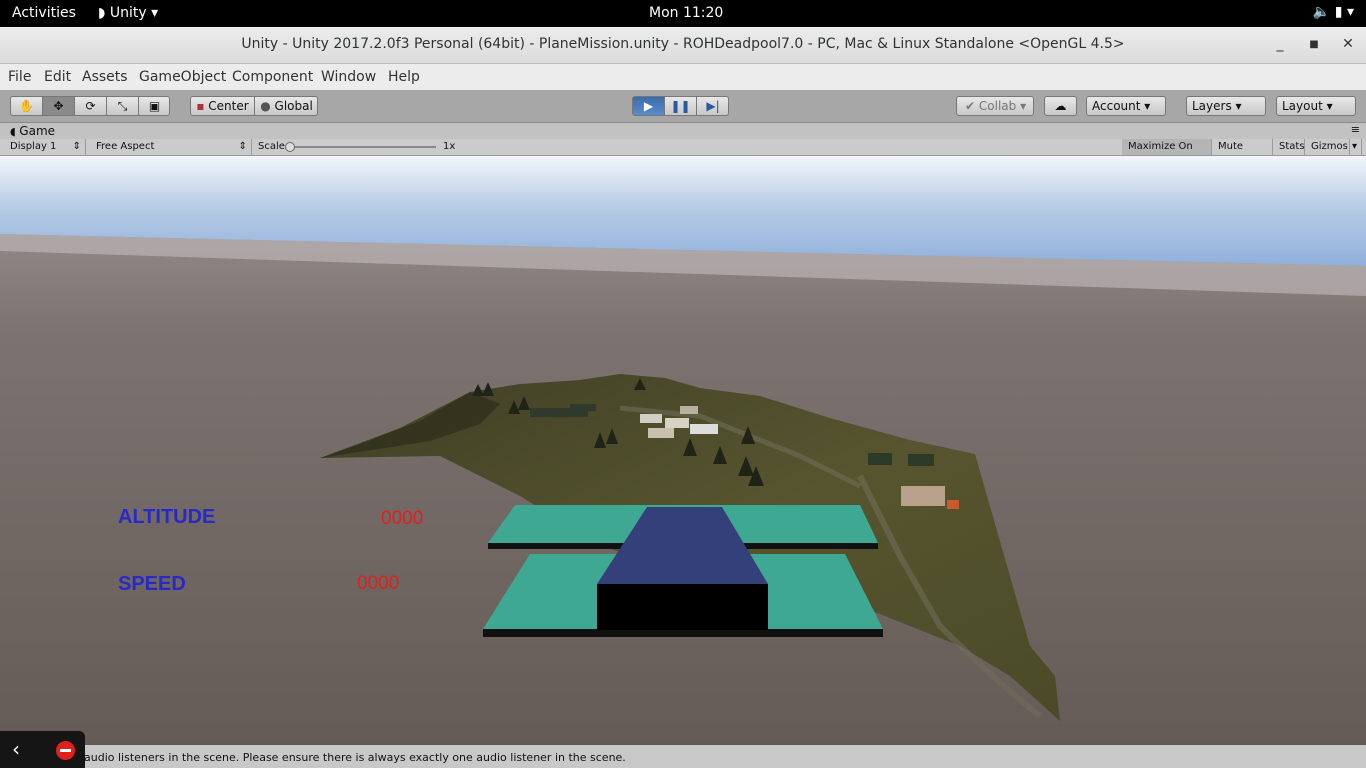 This screenshot has width=1366, height=768. I want to click on aspect-label: Free Aspect, so click(125, 146).